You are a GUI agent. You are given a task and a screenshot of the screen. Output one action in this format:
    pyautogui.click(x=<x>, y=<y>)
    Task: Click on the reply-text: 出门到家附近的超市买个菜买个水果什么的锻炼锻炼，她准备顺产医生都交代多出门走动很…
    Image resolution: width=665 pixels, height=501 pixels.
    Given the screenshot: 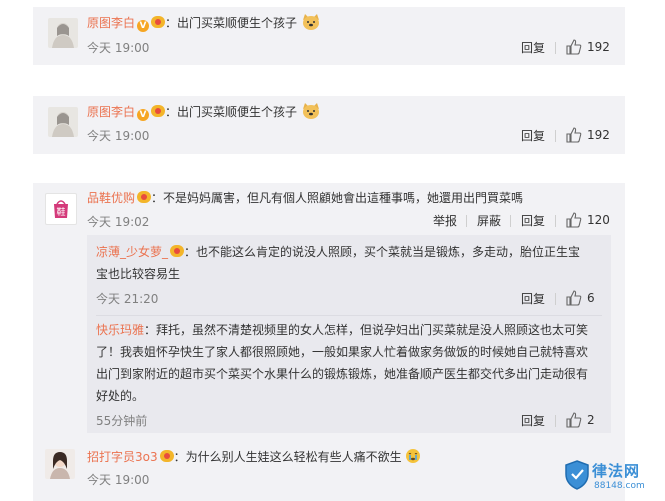 What is the action you would take?
    pyautogui.click(x=342, y=374)
    